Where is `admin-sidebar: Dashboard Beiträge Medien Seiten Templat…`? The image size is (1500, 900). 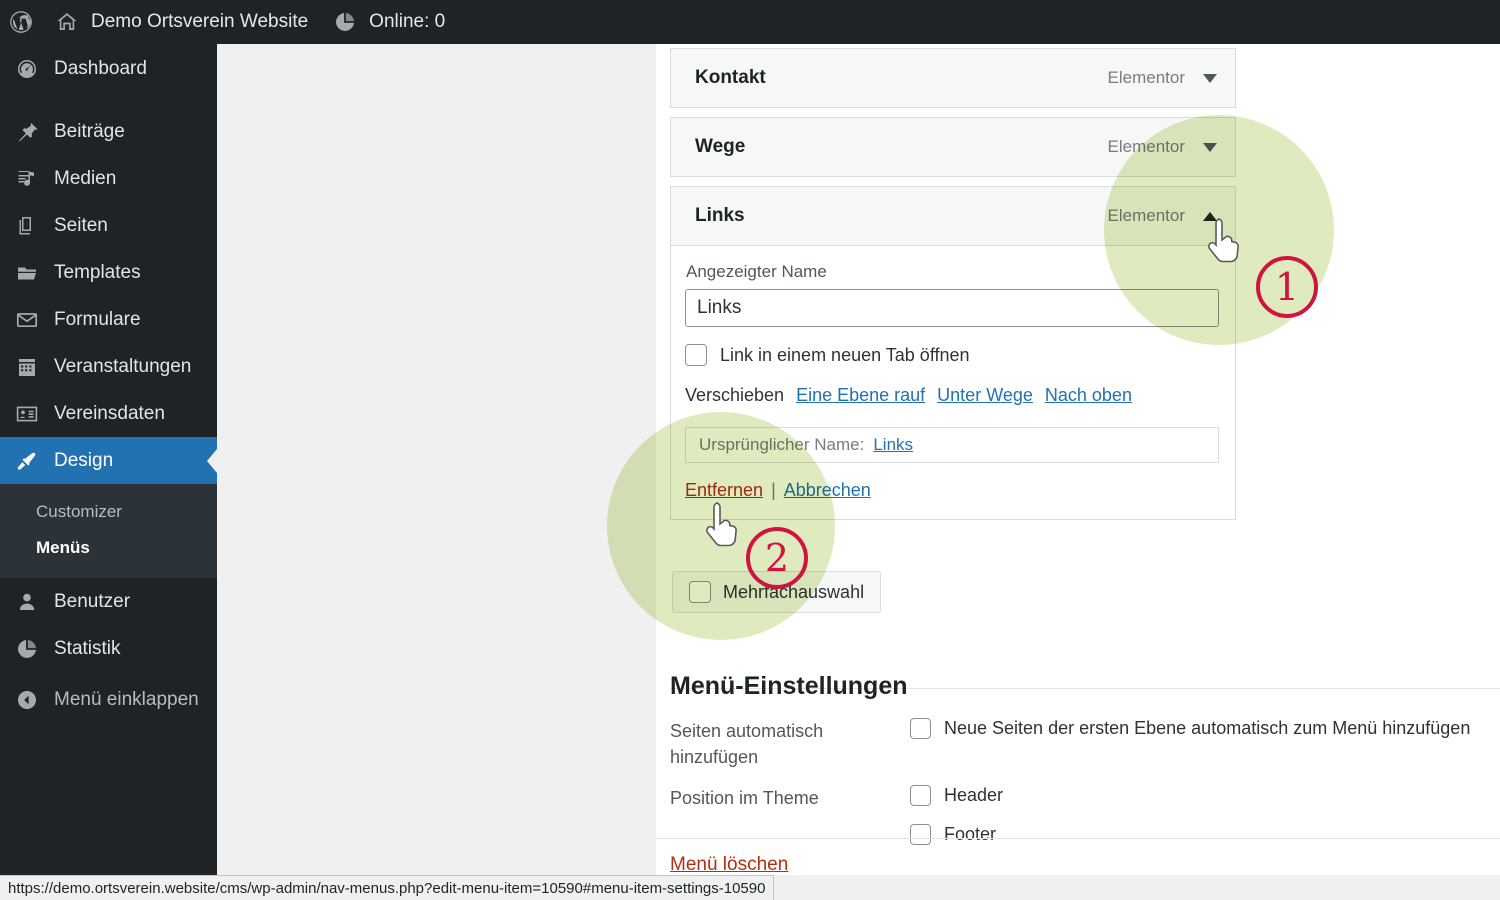 admin-sidebar: Dashboard Beiträge Medien Seiten Templat… is located at coordinates (108, 472).